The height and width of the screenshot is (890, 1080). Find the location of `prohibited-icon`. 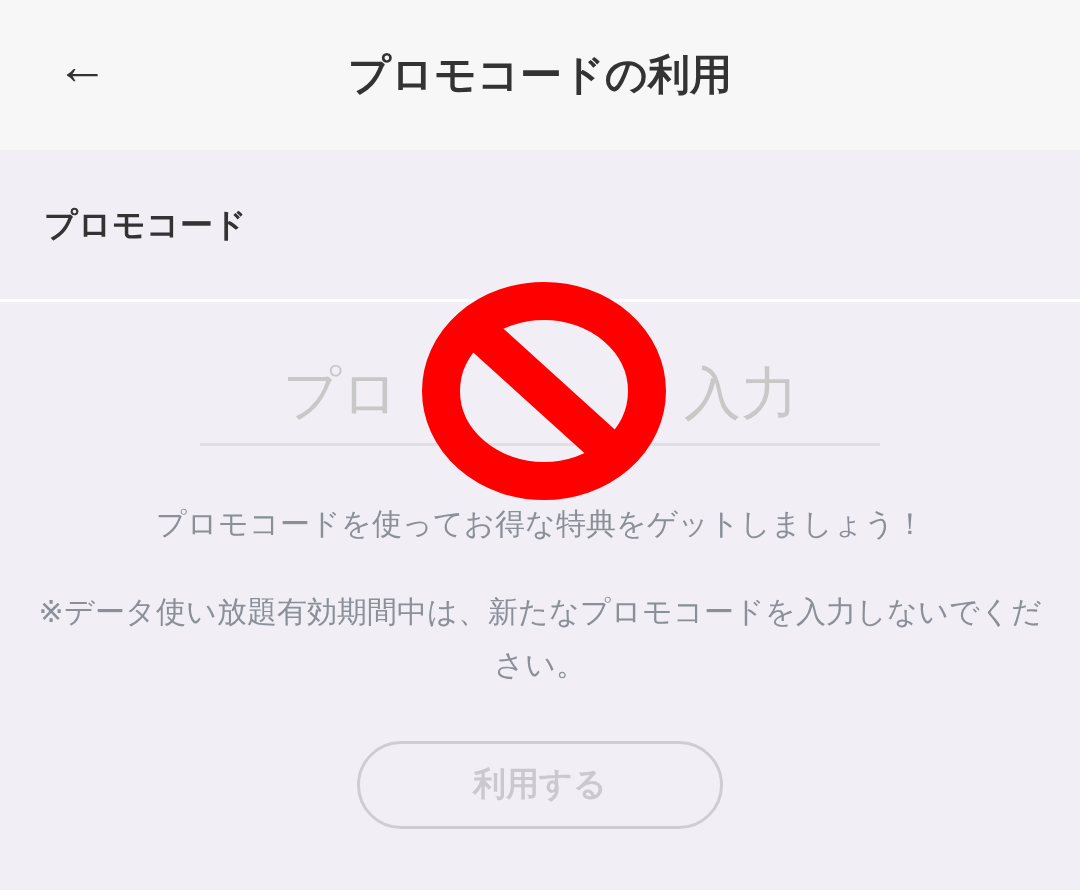

prohibited-icon is located at coordinates (544, 391).